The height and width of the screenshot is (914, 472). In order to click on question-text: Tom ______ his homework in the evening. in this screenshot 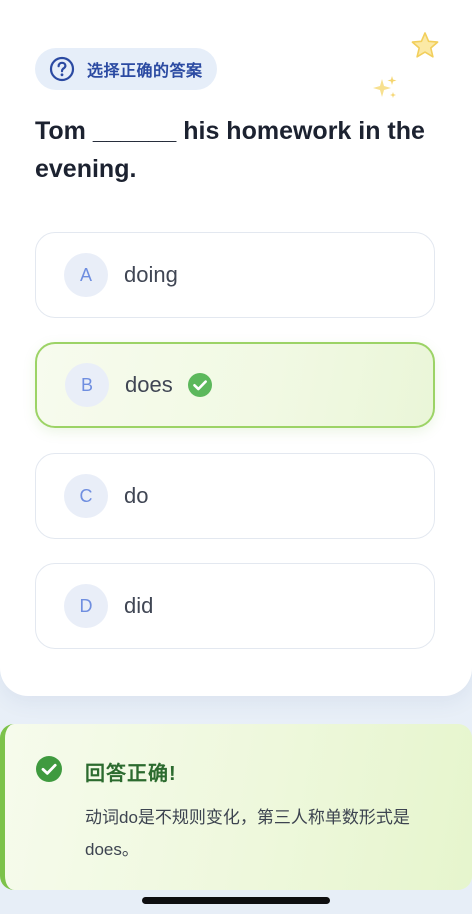, I will do `click(230, 150)`.